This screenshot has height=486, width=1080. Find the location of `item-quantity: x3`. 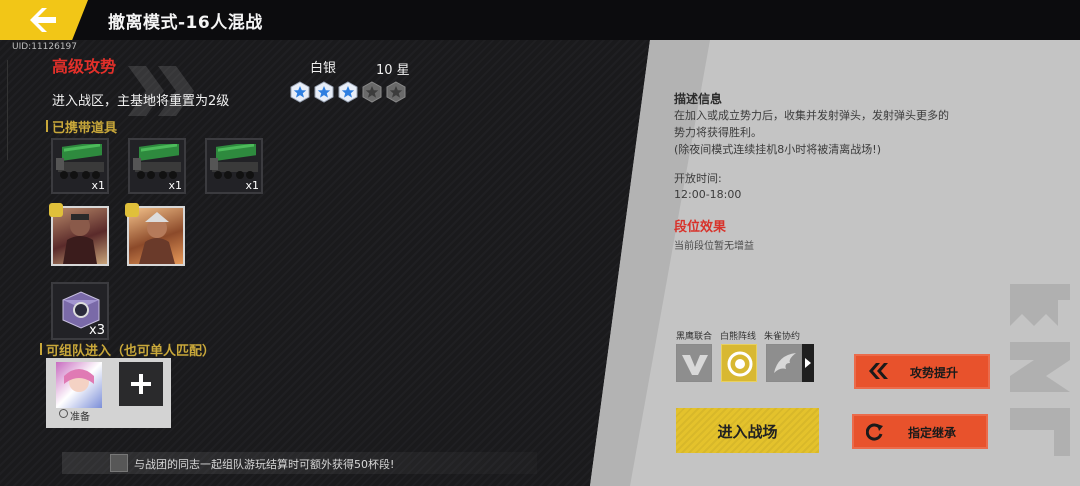

item-quantity: x3 is located at coordinates (97, 330).